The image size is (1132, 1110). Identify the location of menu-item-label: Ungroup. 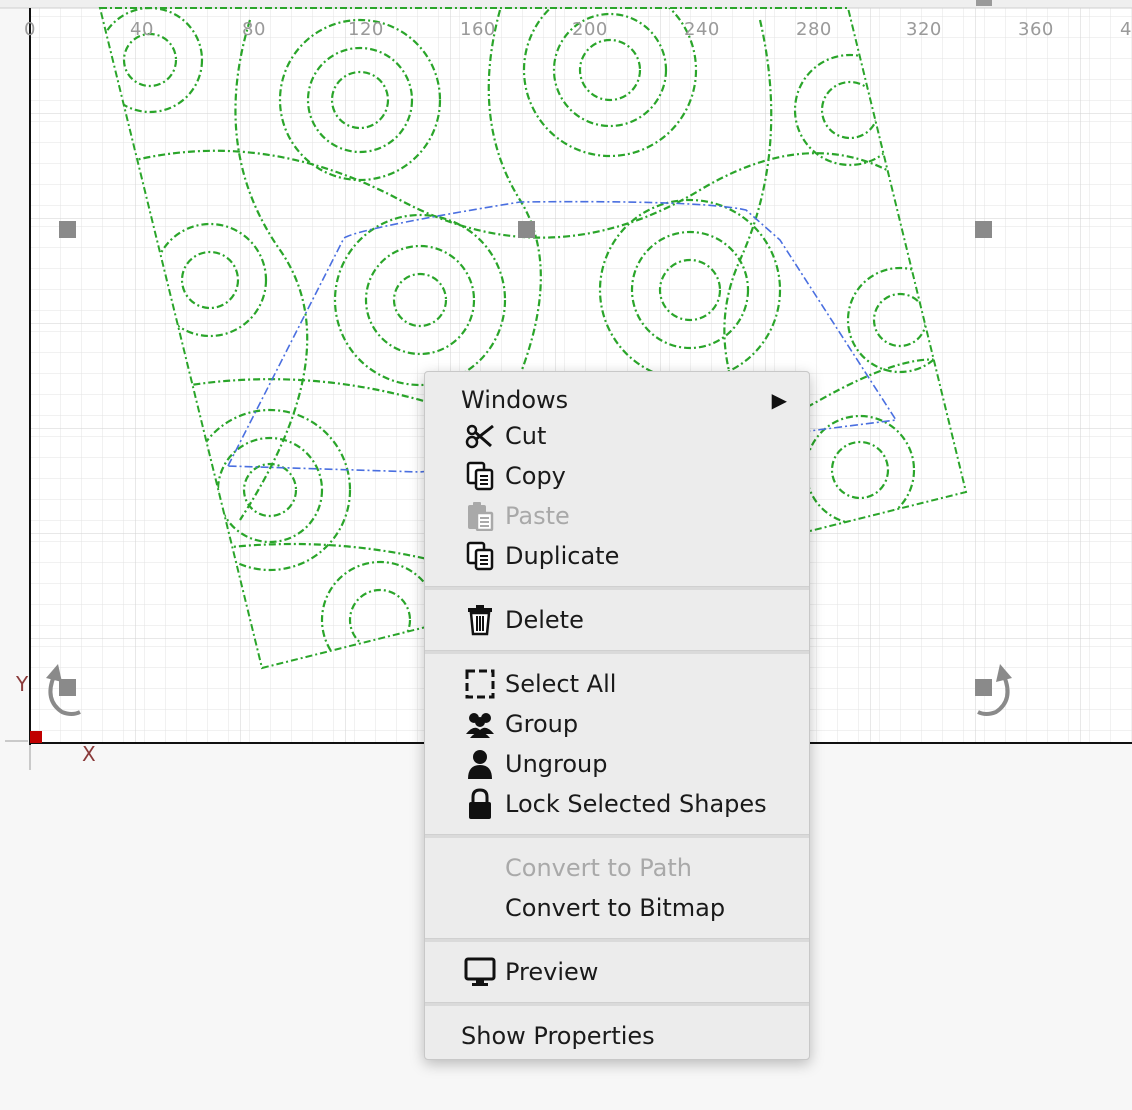
(556, 764).